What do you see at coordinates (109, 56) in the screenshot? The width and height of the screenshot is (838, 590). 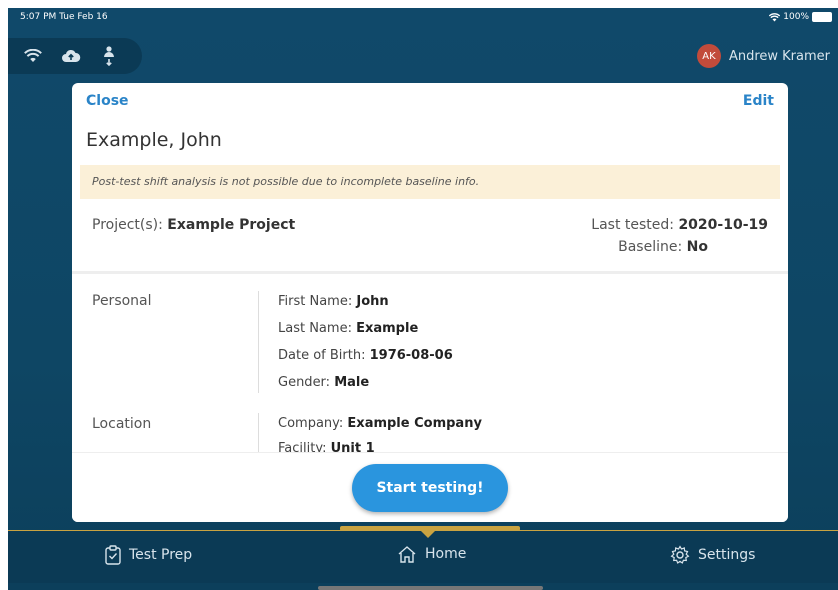 I see `person-sync-icon` at bounding box center [109, 56].